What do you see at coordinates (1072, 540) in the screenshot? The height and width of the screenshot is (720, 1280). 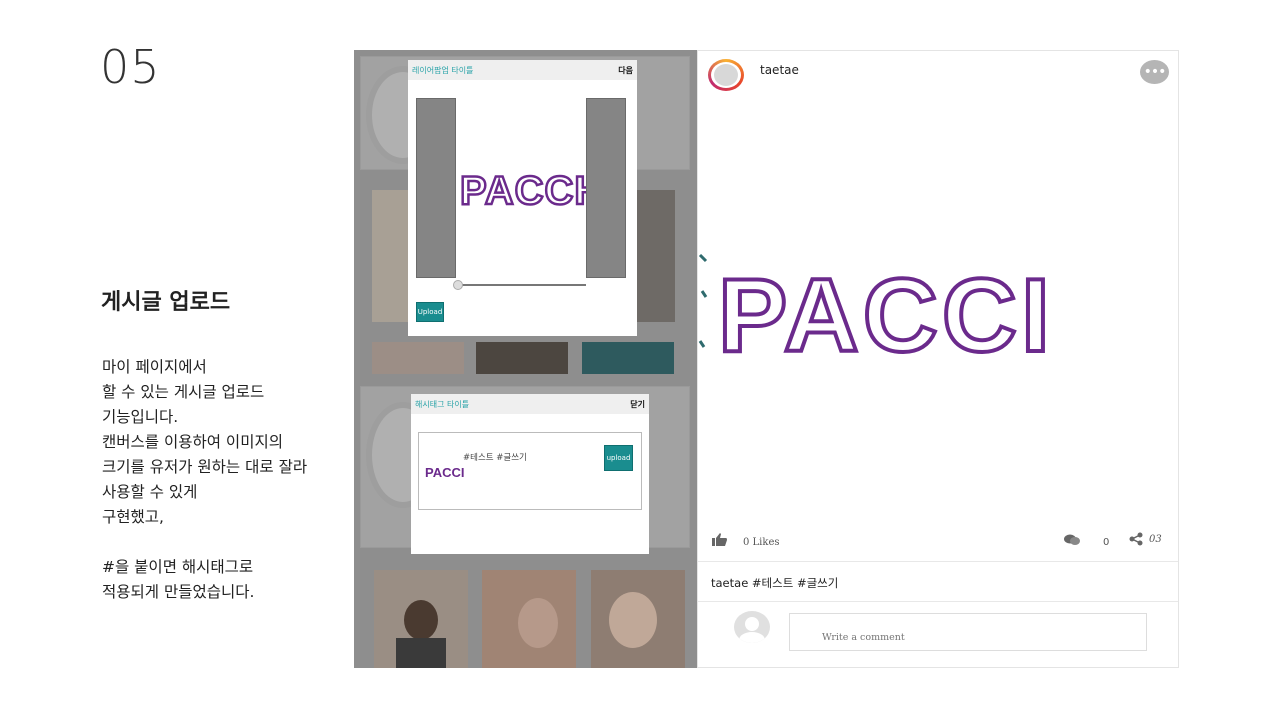 I see `comment-icon` at bounding box center [1072, 540].